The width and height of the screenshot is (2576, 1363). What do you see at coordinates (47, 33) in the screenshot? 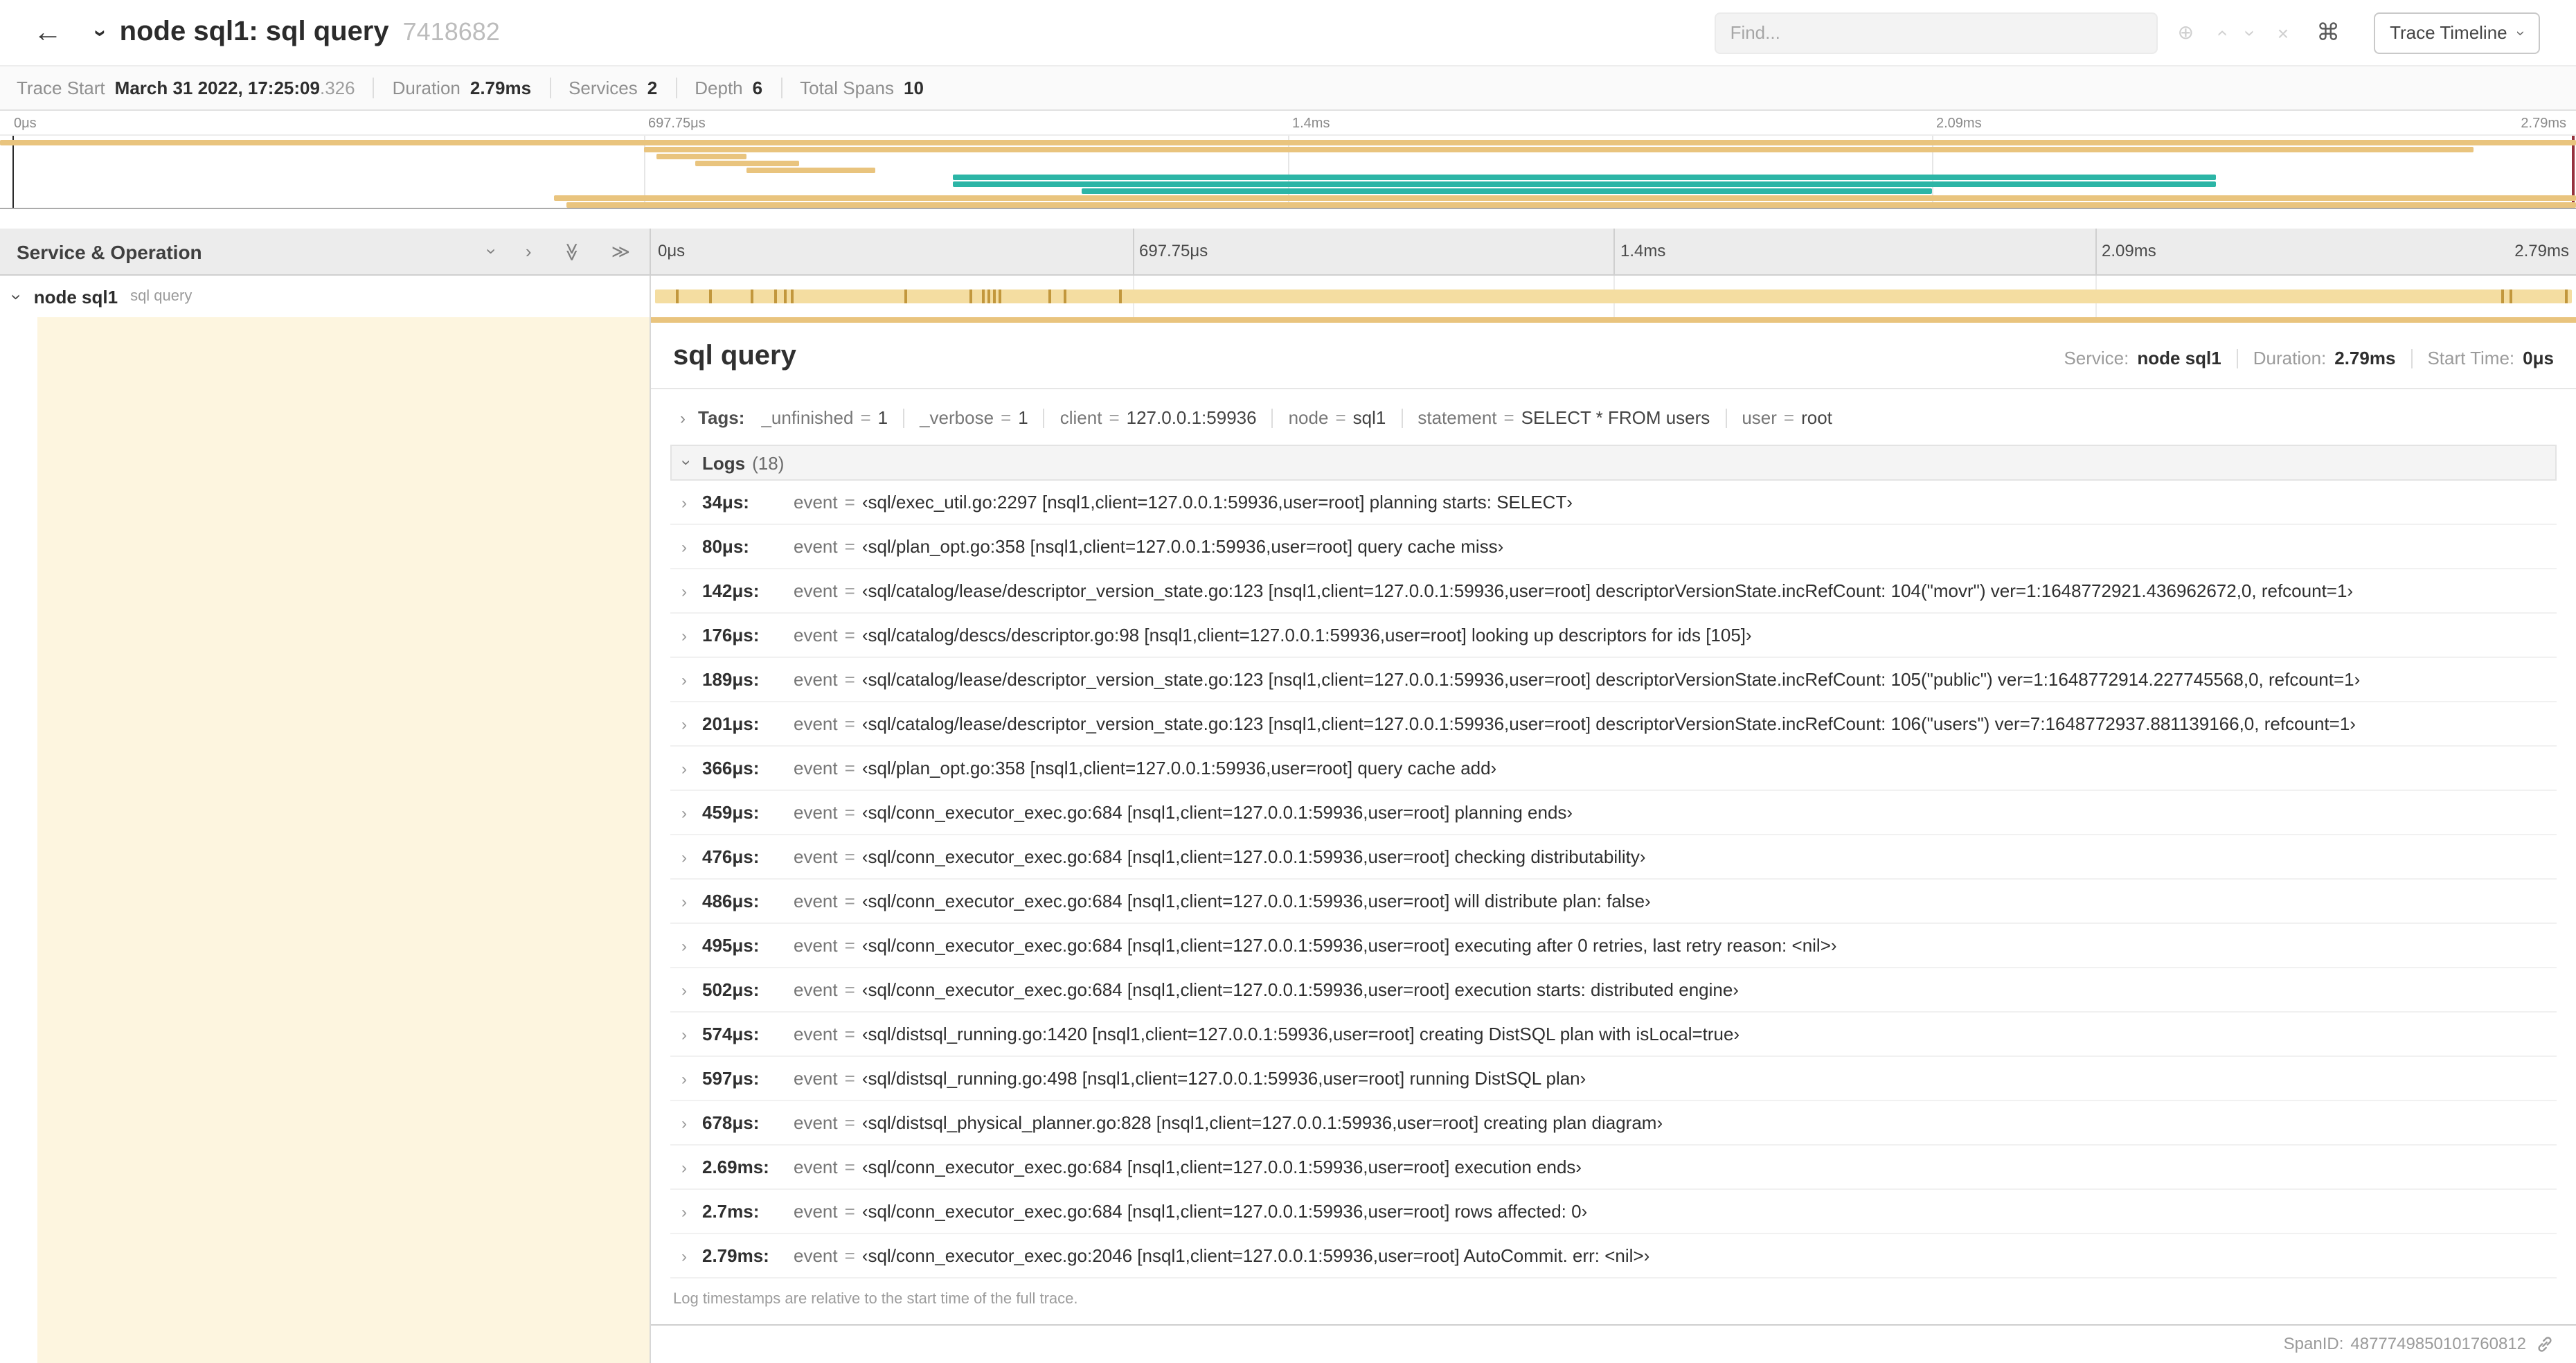
I see `back-button: ←` at bounding box center [47, 33].